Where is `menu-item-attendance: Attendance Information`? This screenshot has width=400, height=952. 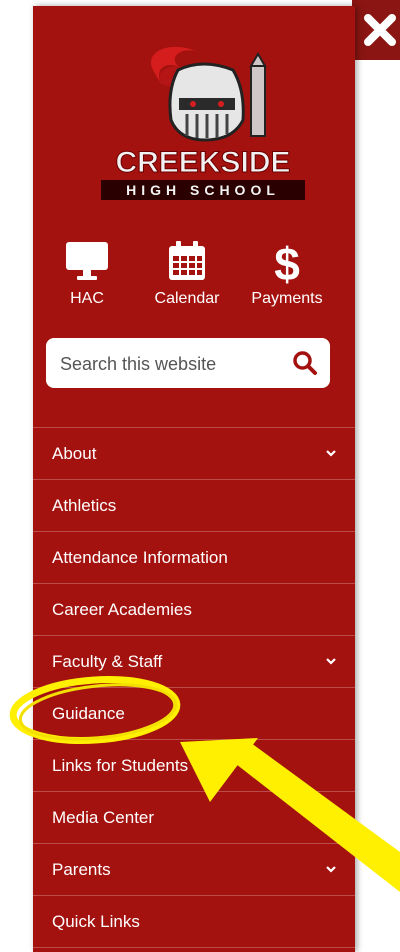 menu-item-attendance: Attendance Information is located at coordinates (194, 558).